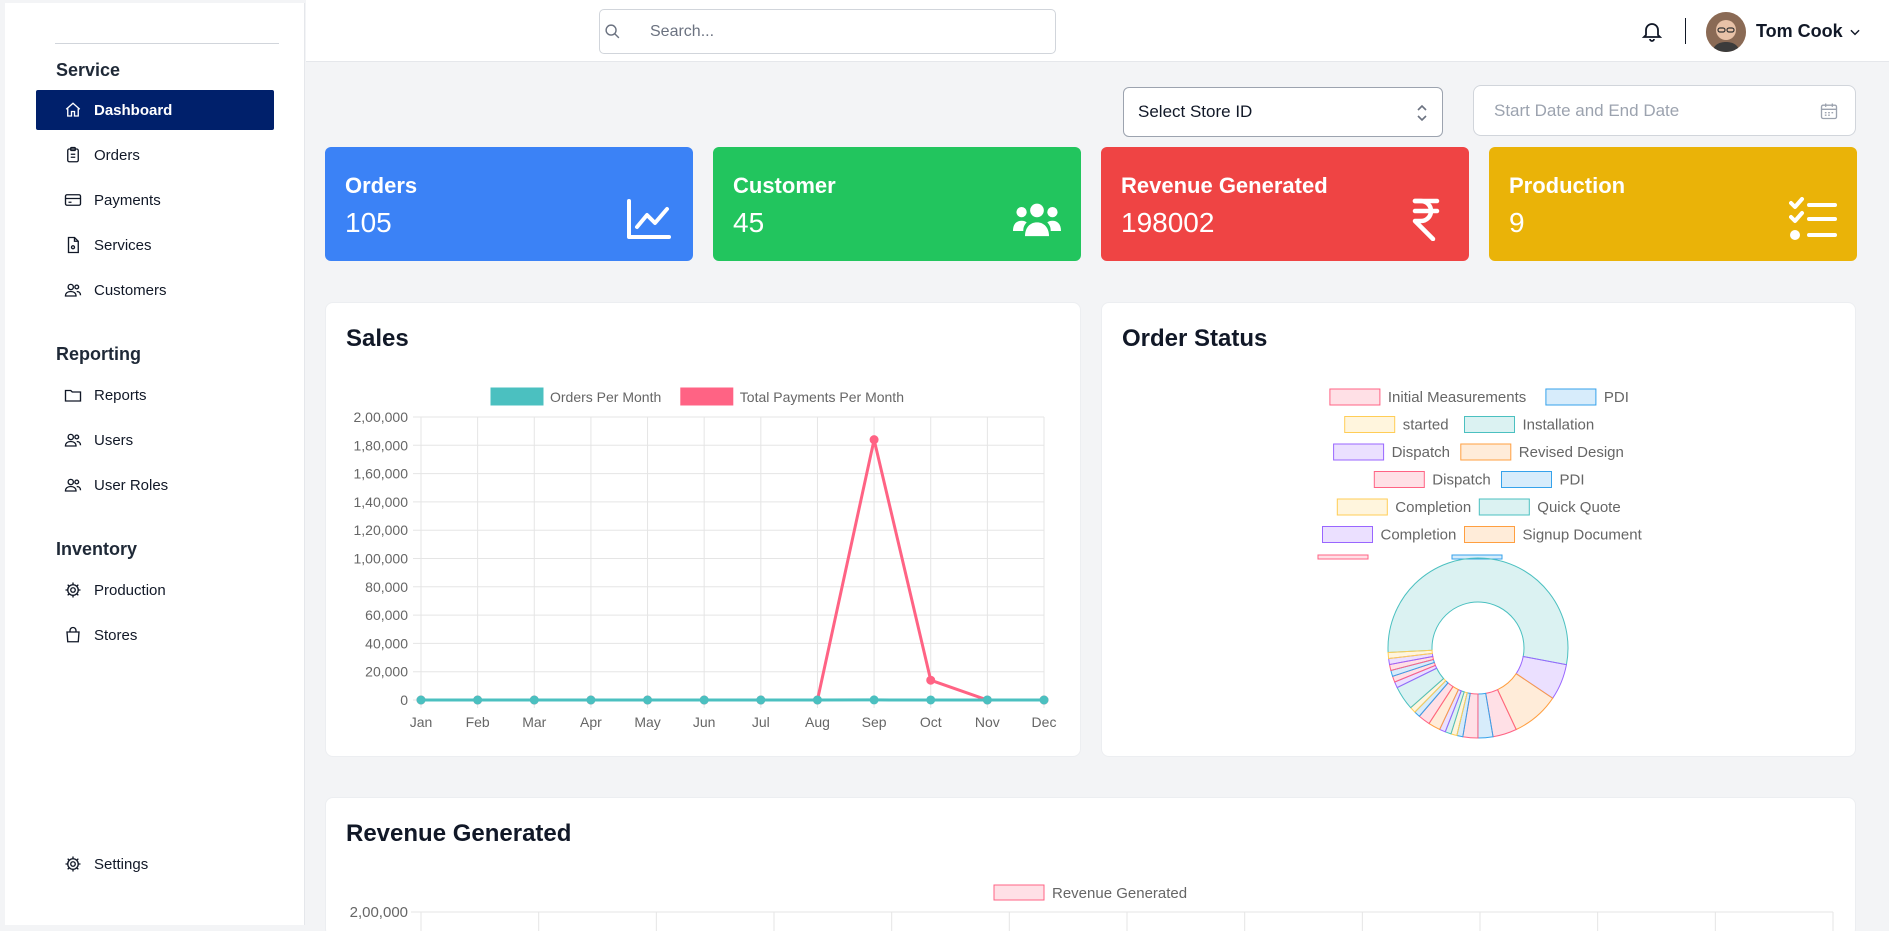 The width and height of the screenshot is (1889, 931). What do you see at coordinates (612, 31) in the screenshot?
I see `search-icon` at bounding box center [612, 31].